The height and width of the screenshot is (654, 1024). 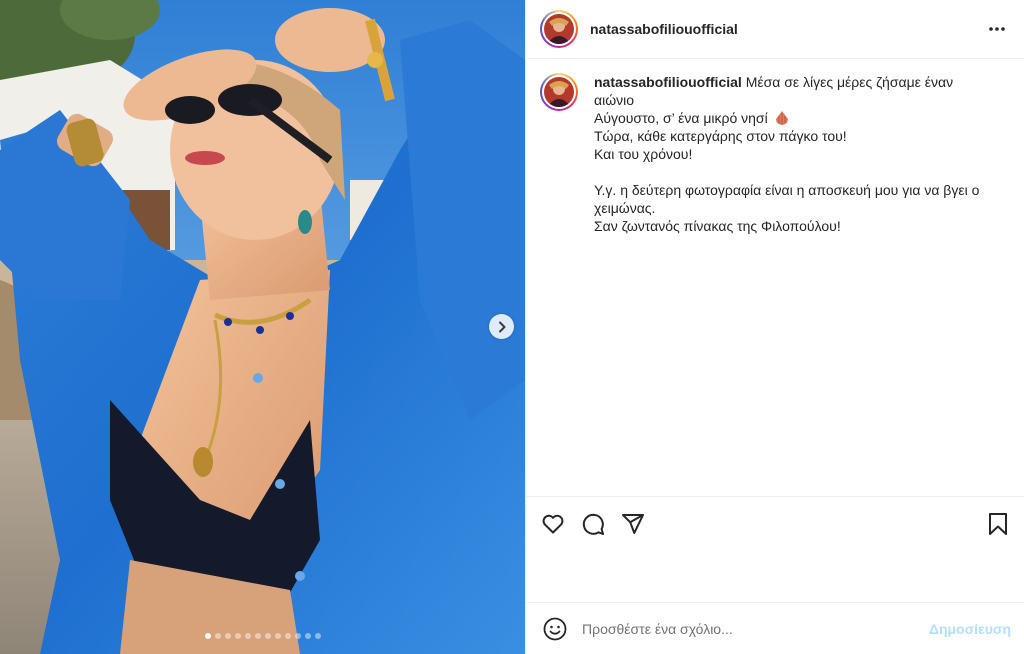 What do you see at coordinates (781, 118) in the screenshot?
I see `shell-icon` at bounding box center [781, 118].